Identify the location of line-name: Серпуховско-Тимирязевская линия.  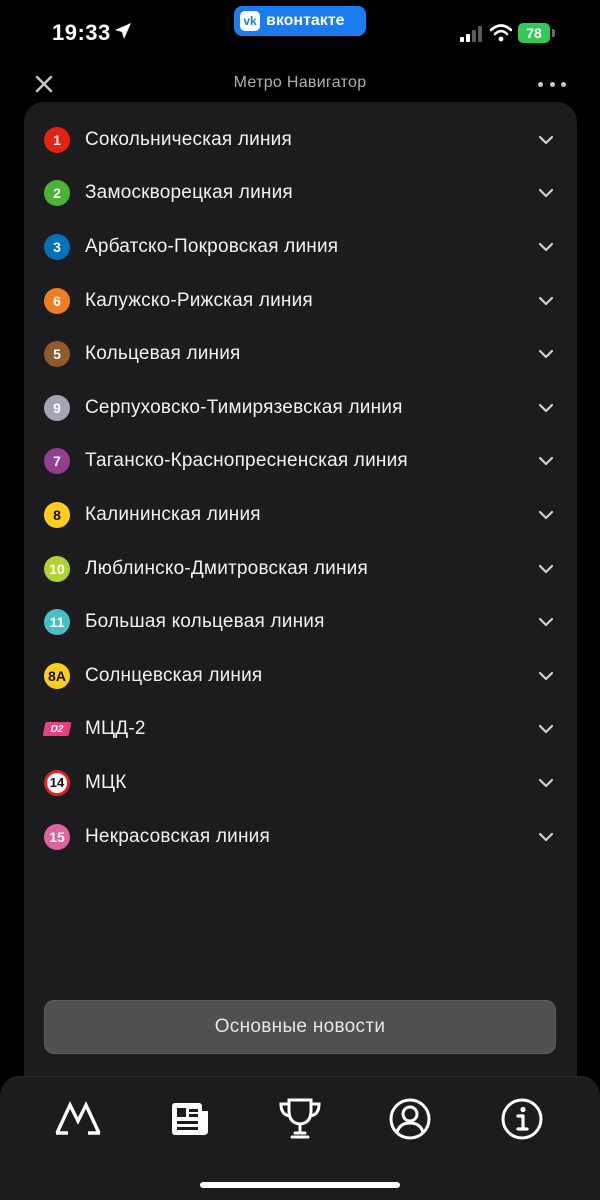
(244, 407).